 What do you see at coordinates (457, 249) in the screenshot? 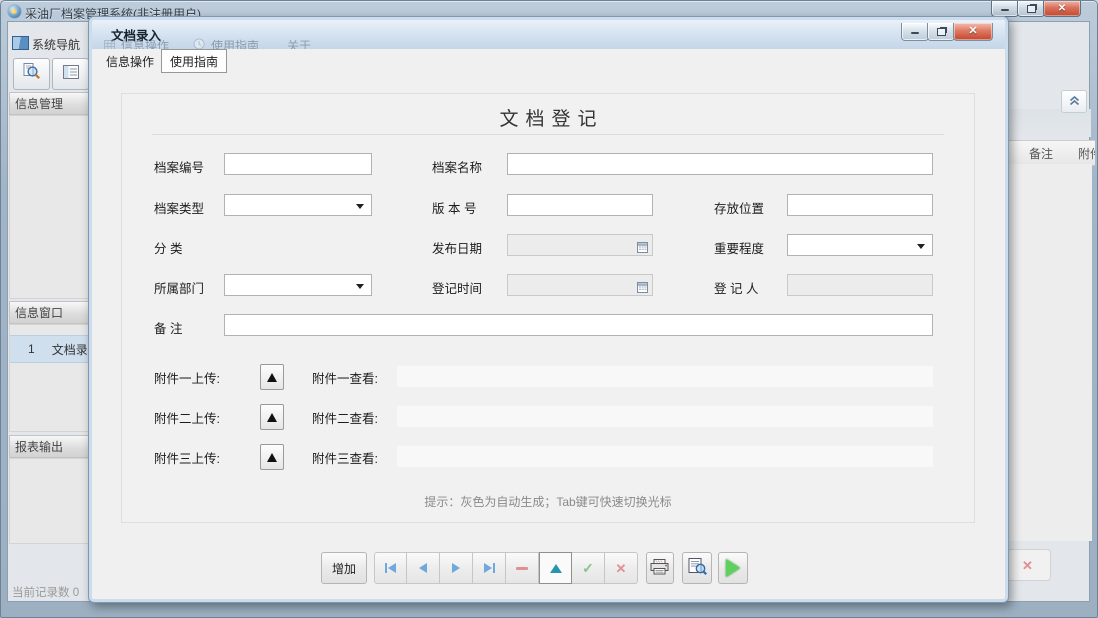
I see `publish-date-label: 发布日期` at bounding box center [457, 249].